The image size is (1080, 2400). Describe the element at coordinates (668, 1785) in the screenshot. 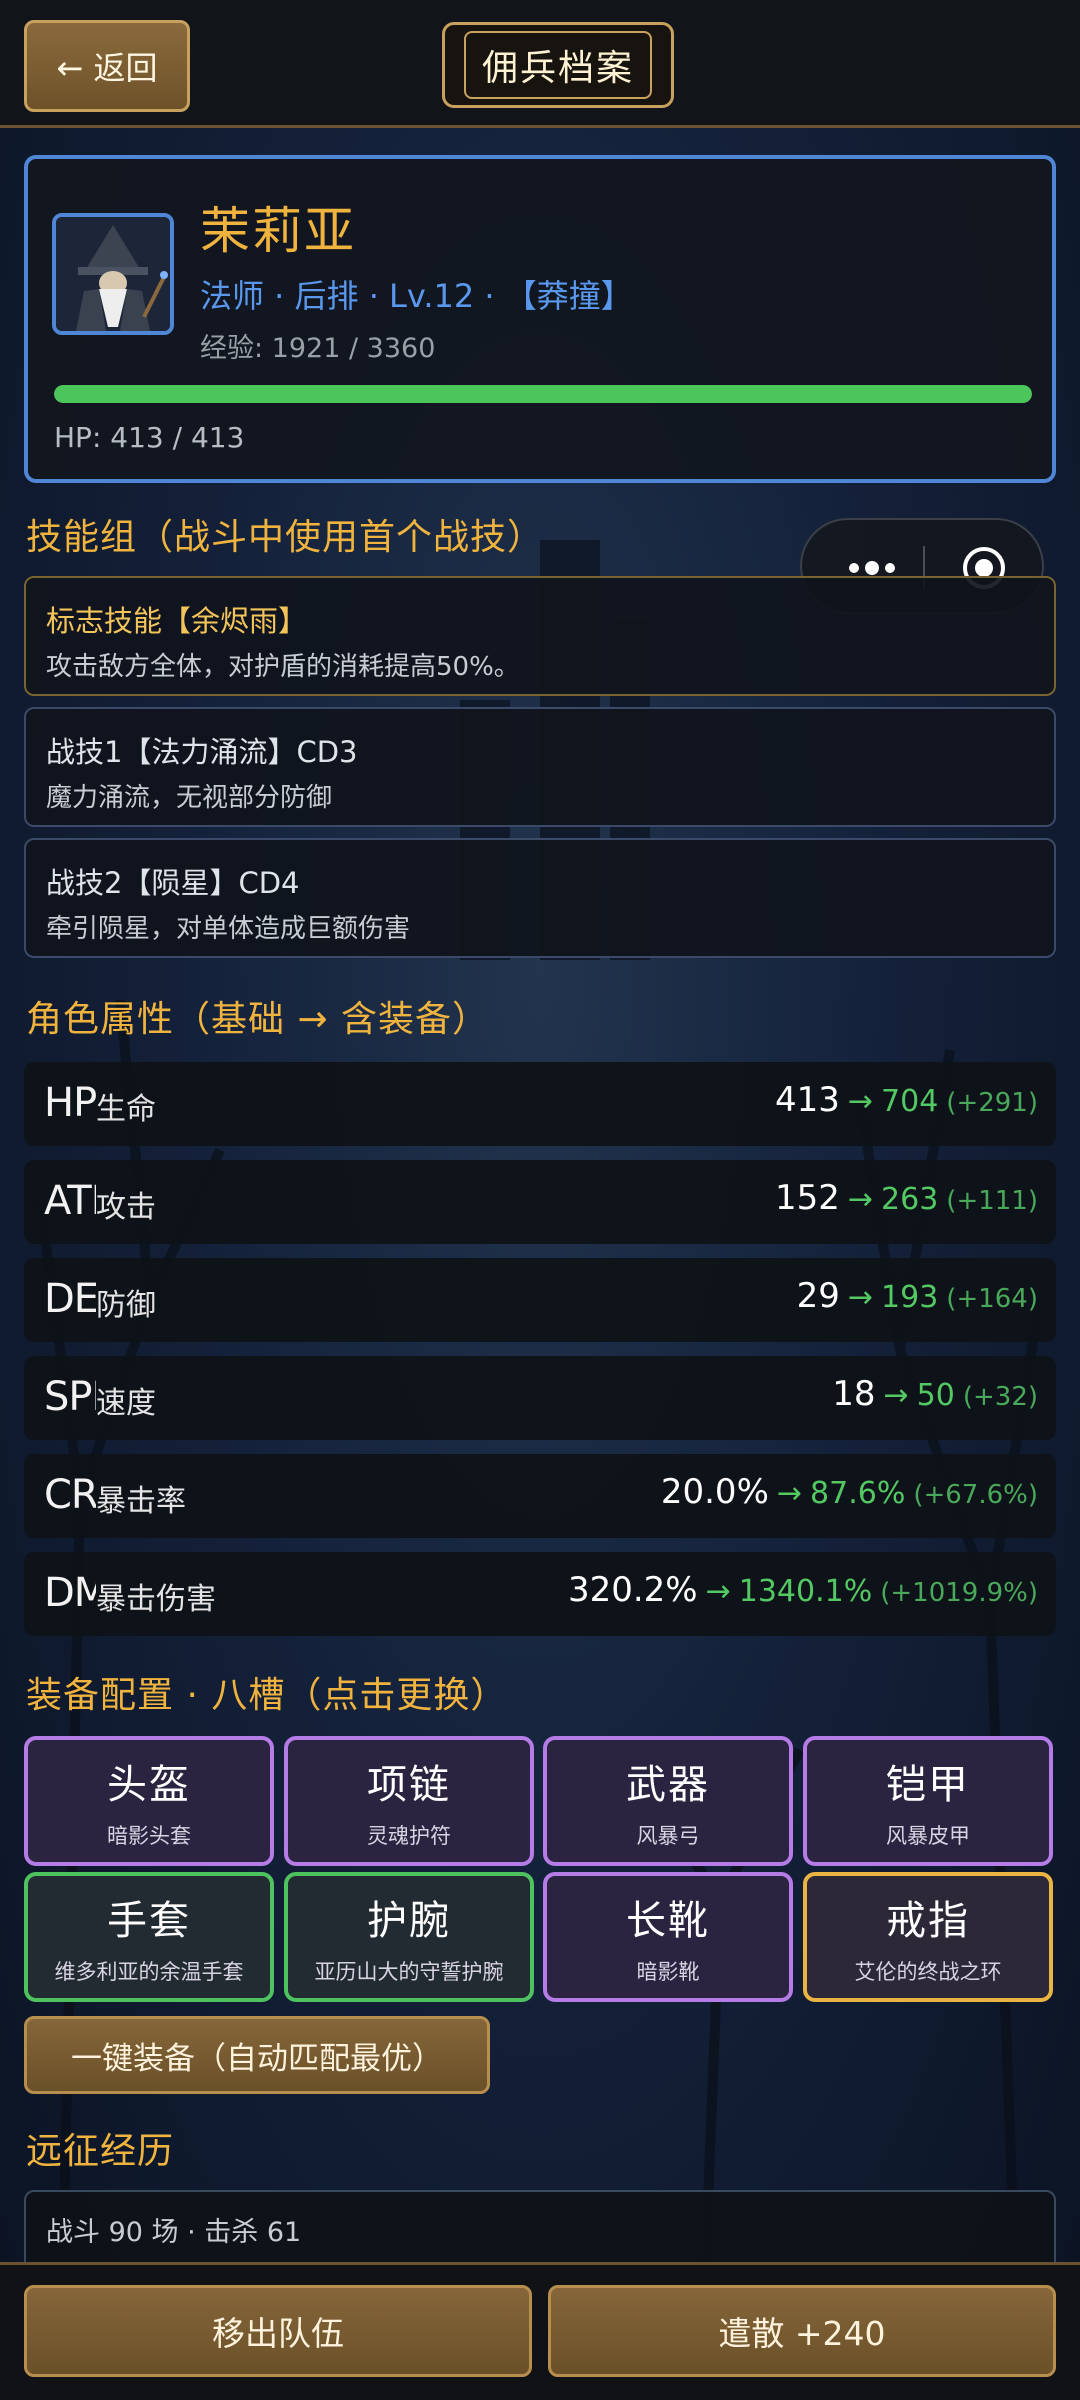

I see `slot-name: 武器` at that location.